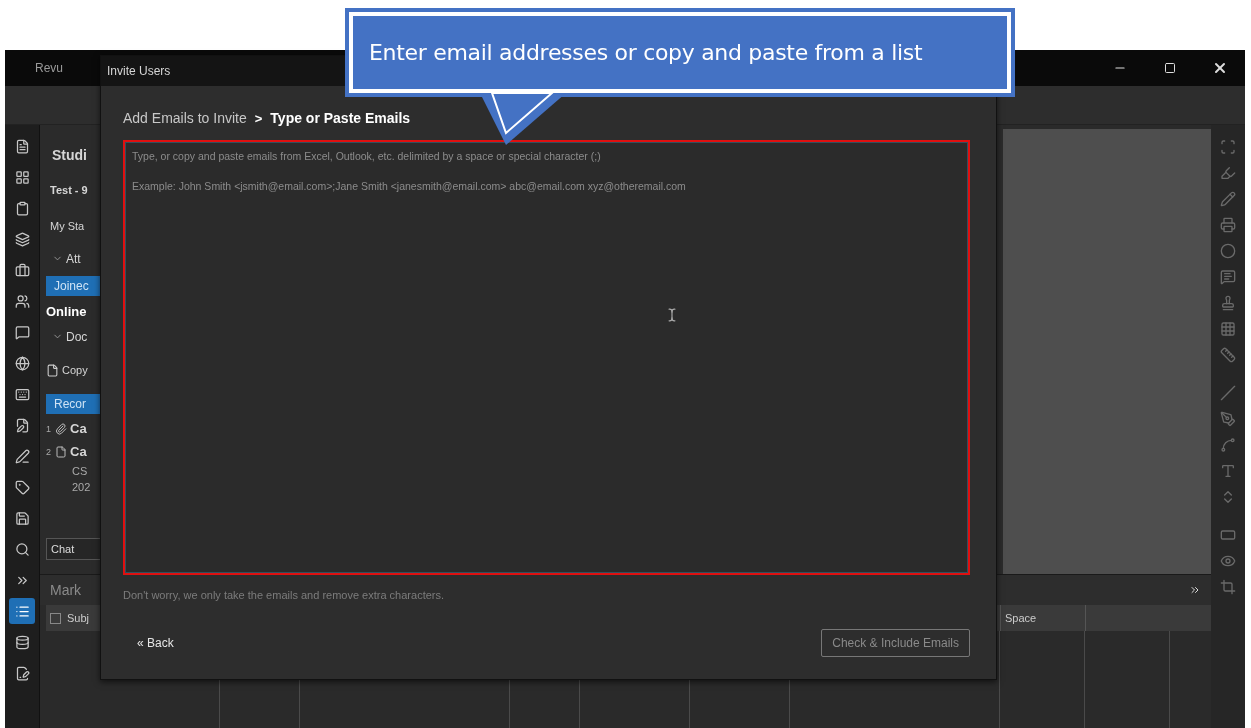 Image resolution: width=1251 pixels, height=728 pixels. I want to click on record-number: 2, so click(49, 451).